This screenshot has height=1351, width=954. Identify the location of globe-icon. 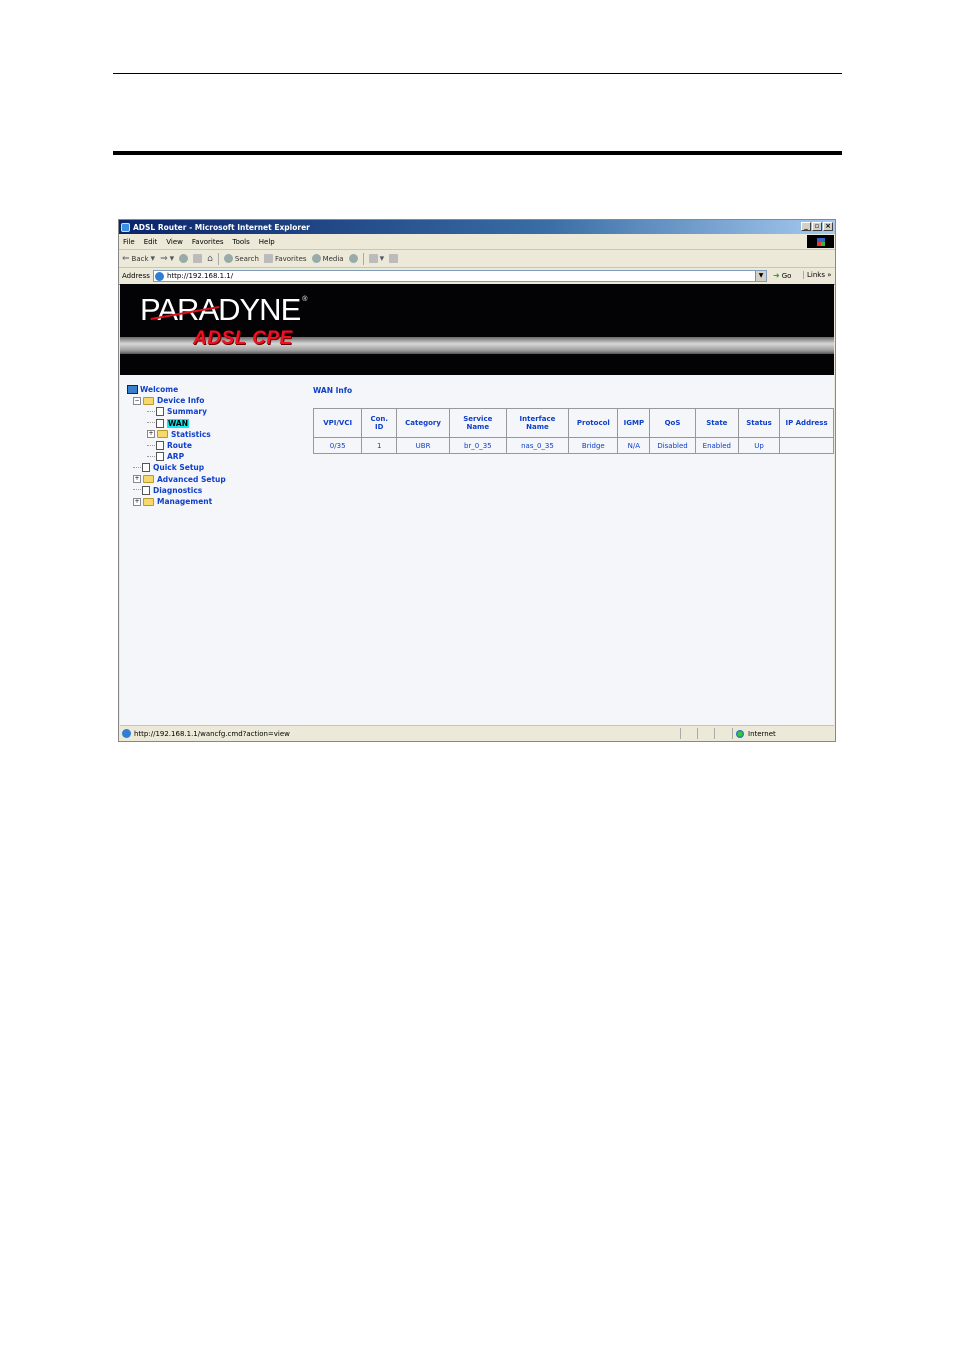
(740, 733).